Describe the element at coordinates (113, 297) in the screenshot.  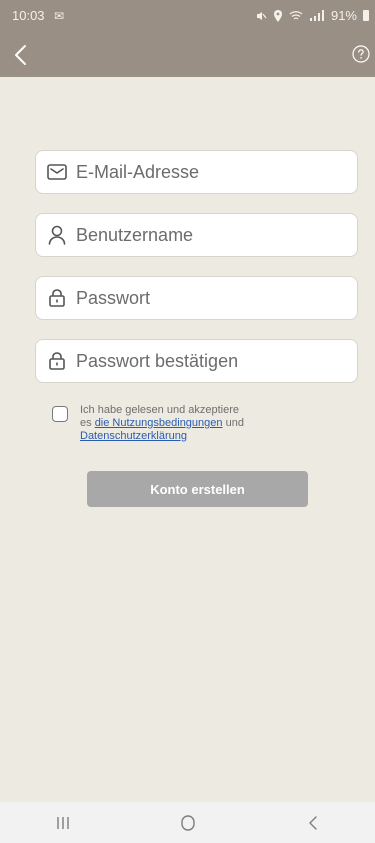
I see `password-placeholder: Passwort` at that location.